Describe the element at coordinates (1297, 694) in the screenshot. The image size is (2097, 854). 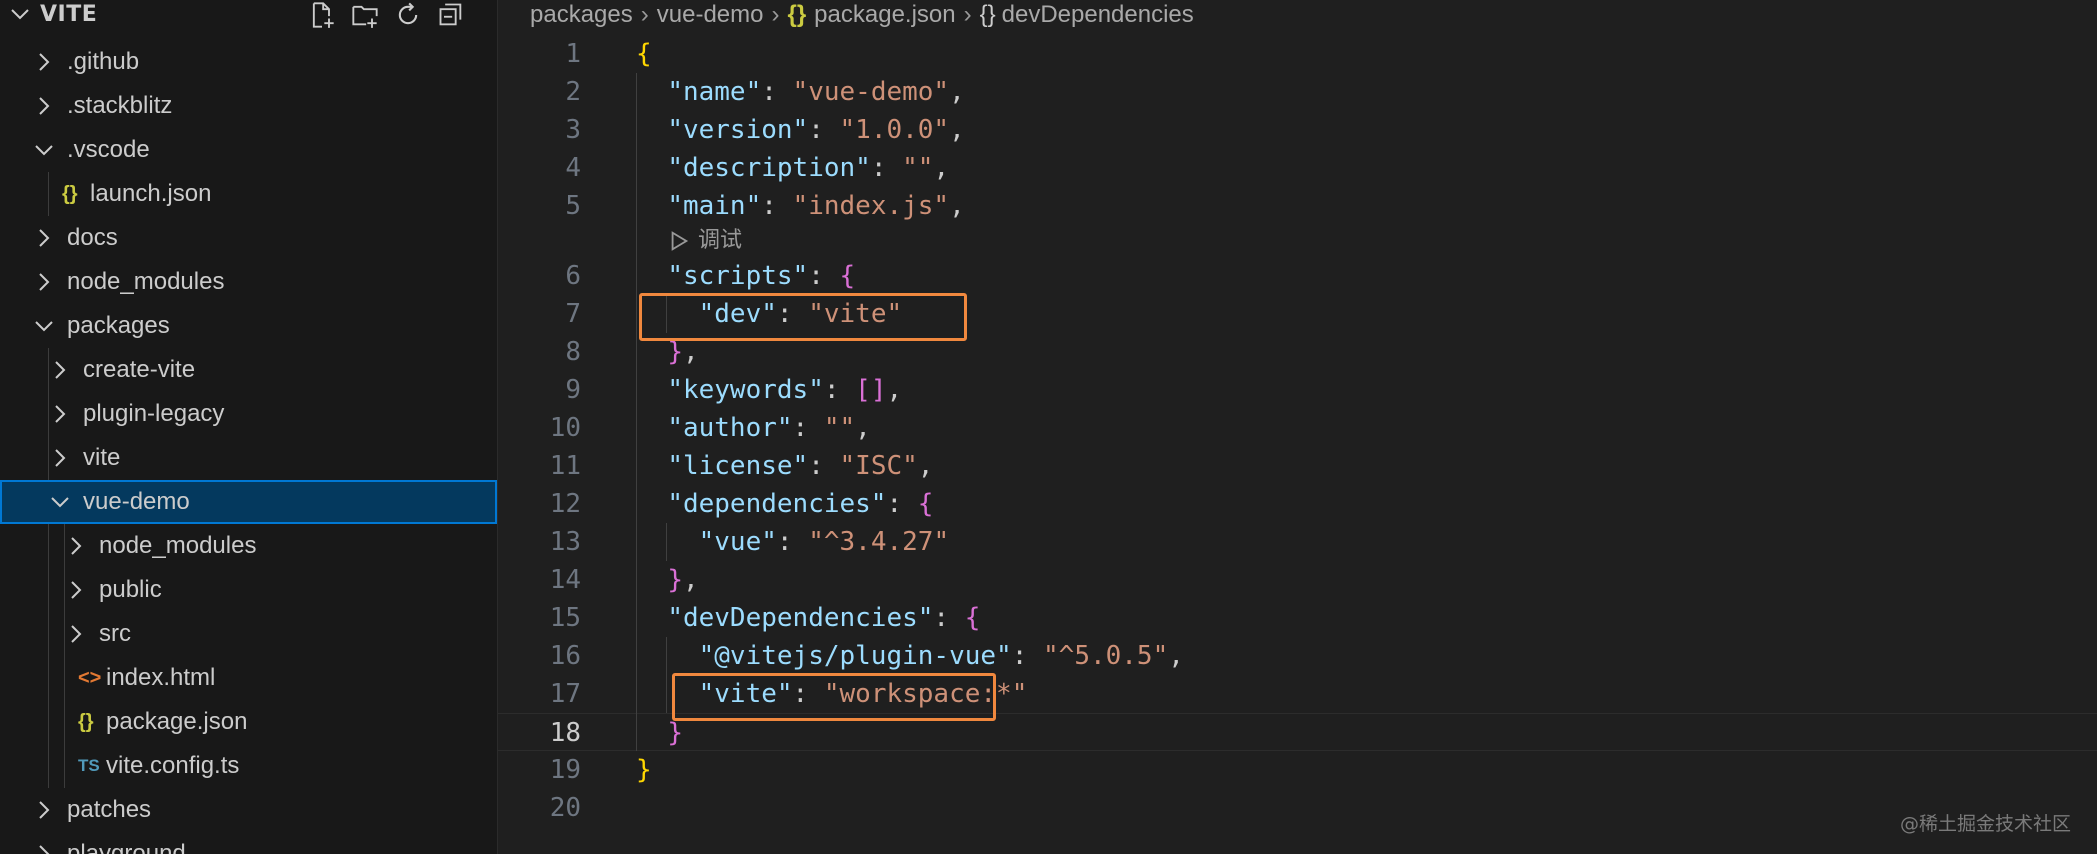
I see `code-line-17: 17 "vite": "workspace:*"` at that location.